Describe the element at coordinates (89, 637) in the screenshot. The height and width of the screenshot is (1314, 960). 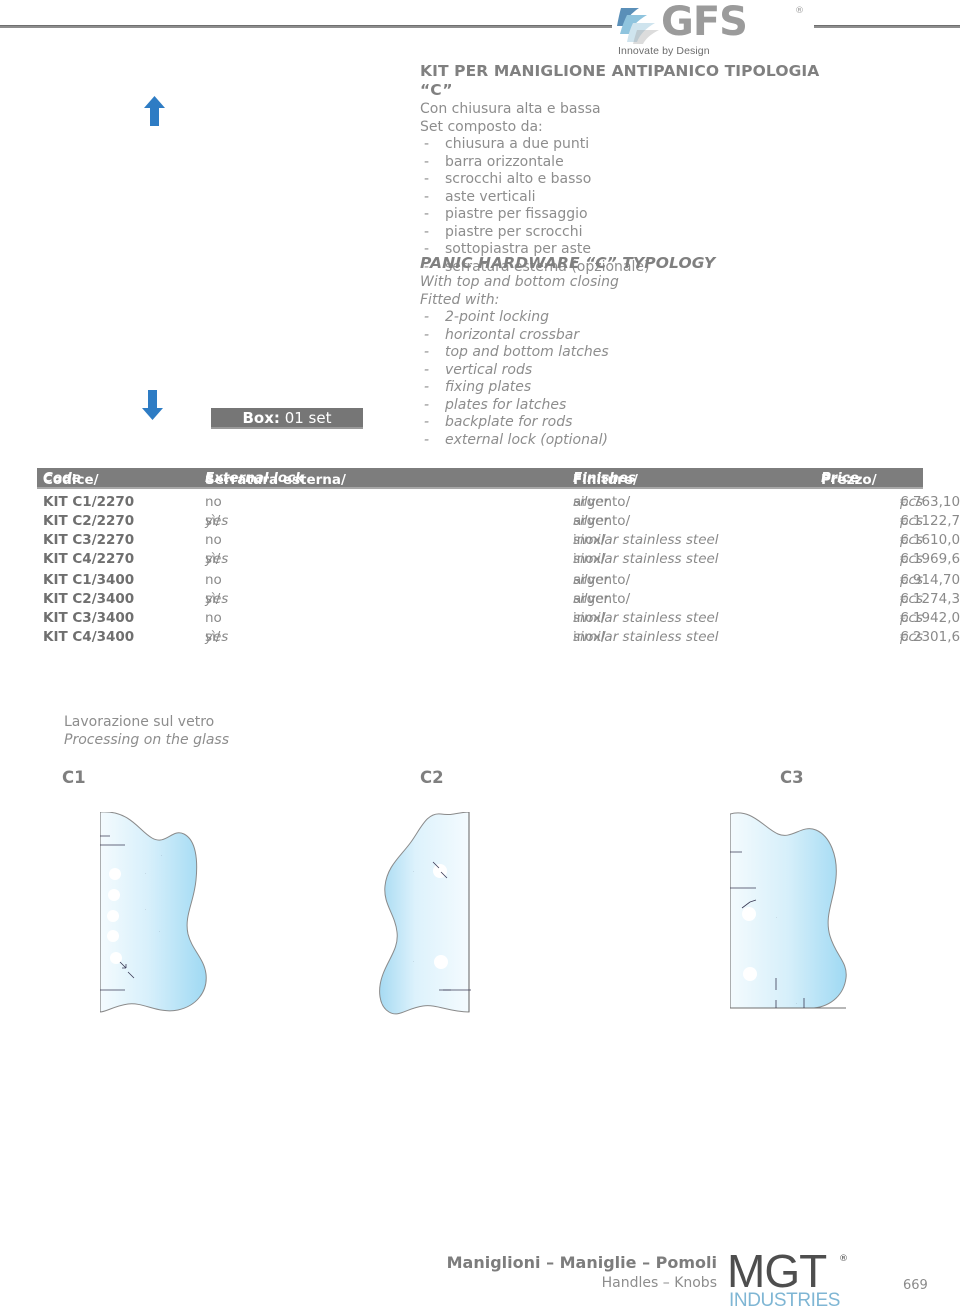
I see `cell-code: KIT C4/3400` at that location.